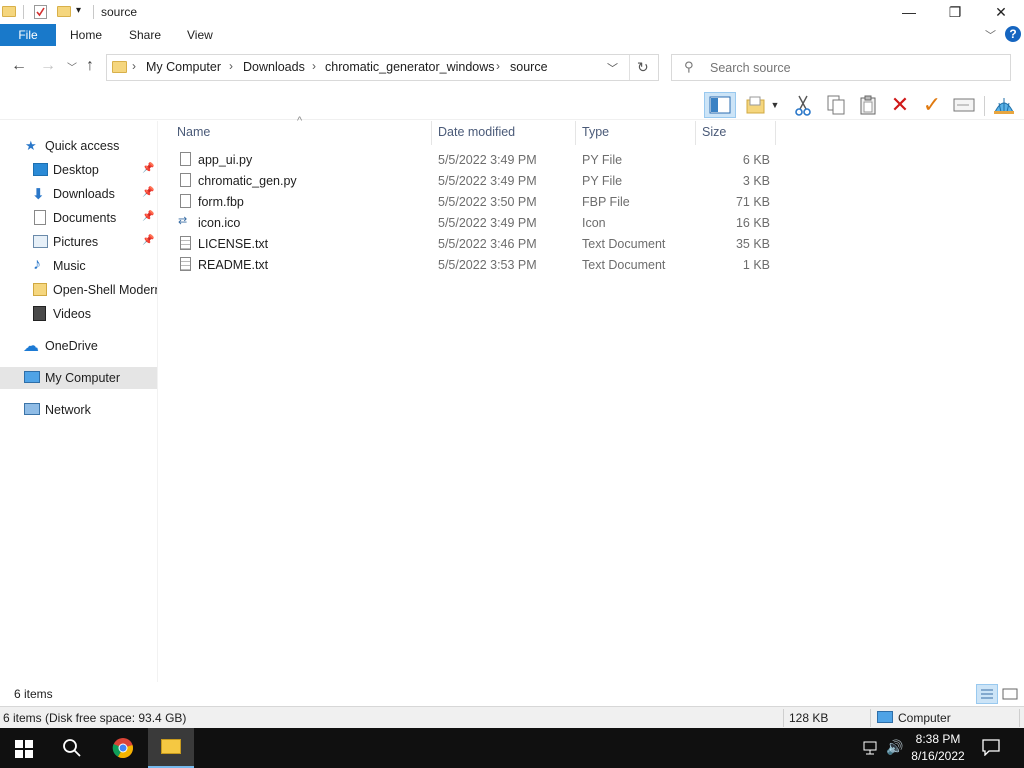 The image size is (1024, 768). Describe the element at coordinates (38, 194) in the screenshot. I see `download-arrow-icon: ⬇` at that location.